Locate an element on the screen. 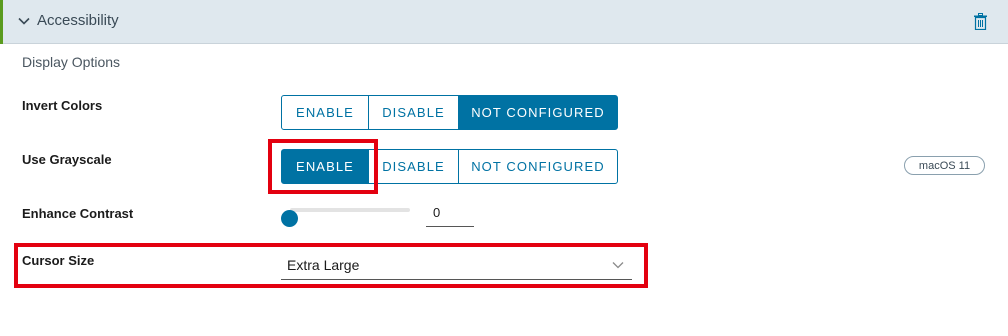 The width and height of the screenshot is (1008, 336). display-options-label: Display Options is located at coordinates (71, 62).